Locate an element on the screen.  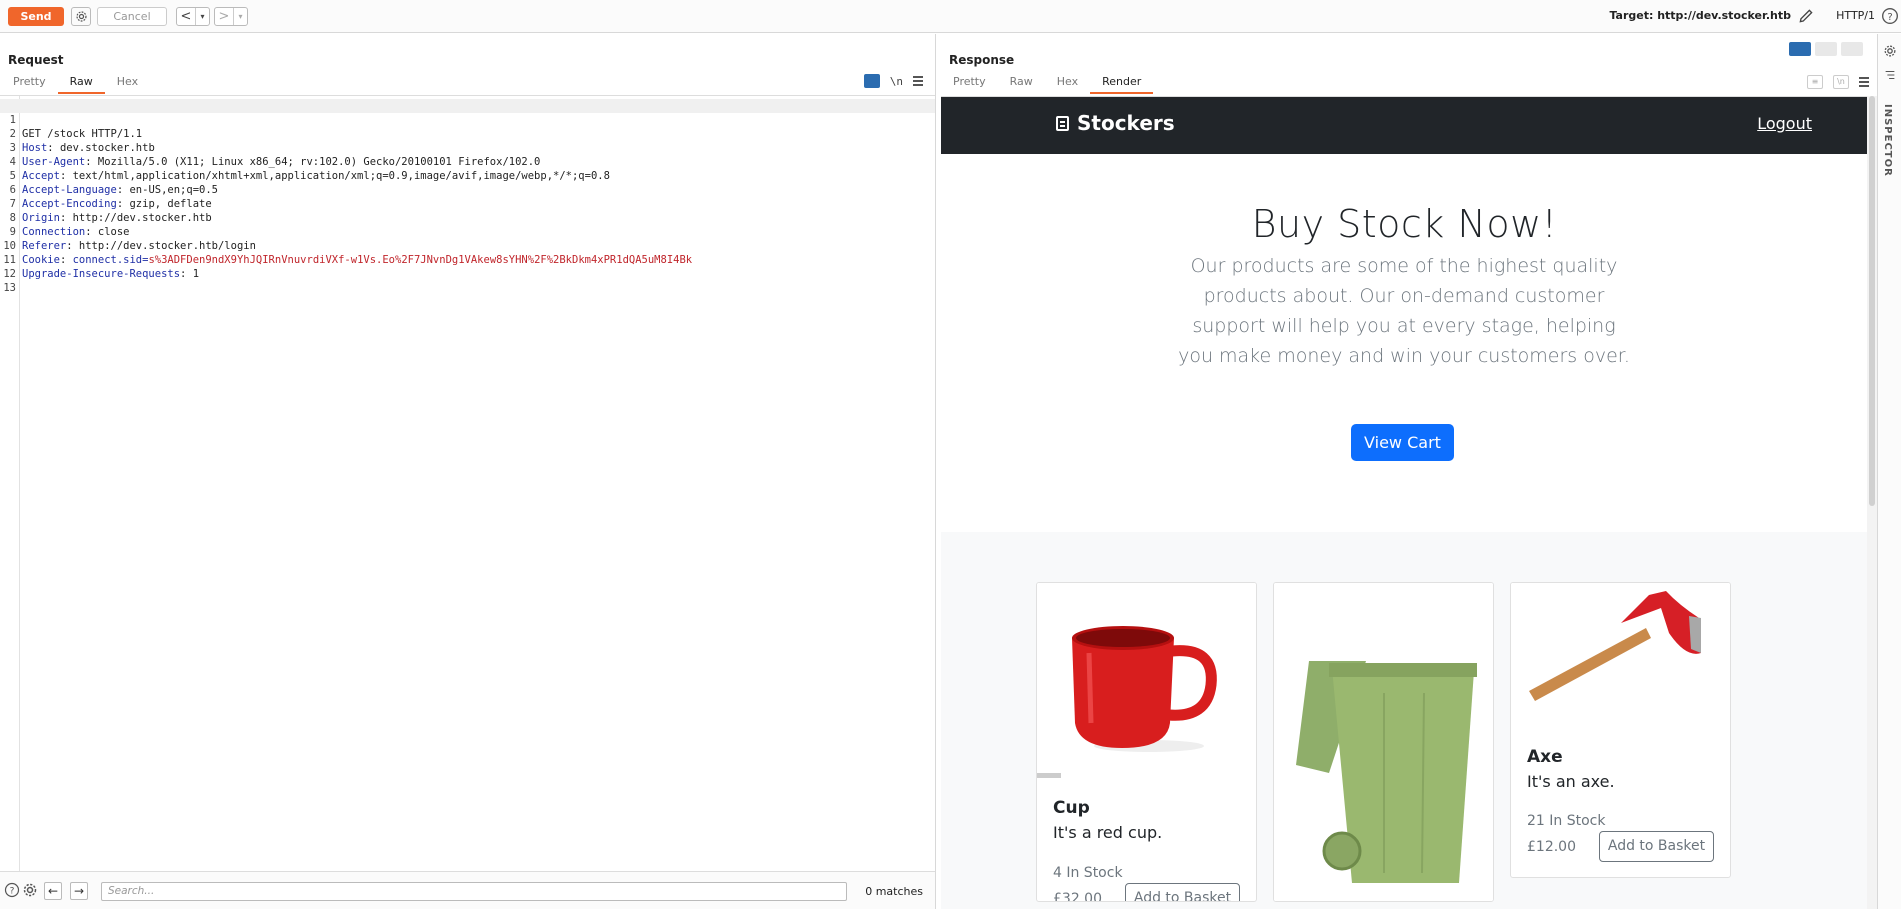
header-line-upgrade-insecure: 11 Upgrade-Insecure-Requests: 1 is located at coordinates (467, 259).